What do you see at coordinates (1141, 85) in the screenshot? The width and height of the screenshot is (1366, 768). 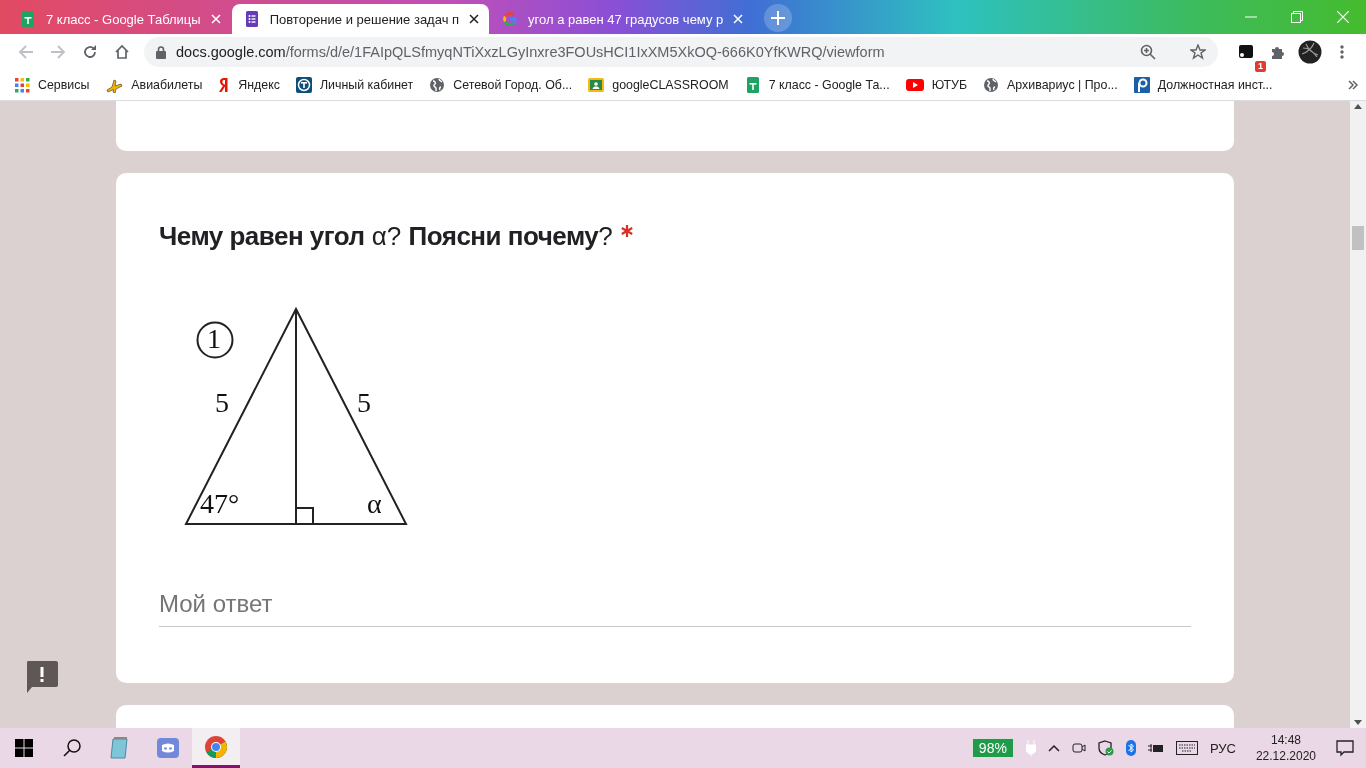 I see `document-logo-icon` at bounding box center [1141, 85].